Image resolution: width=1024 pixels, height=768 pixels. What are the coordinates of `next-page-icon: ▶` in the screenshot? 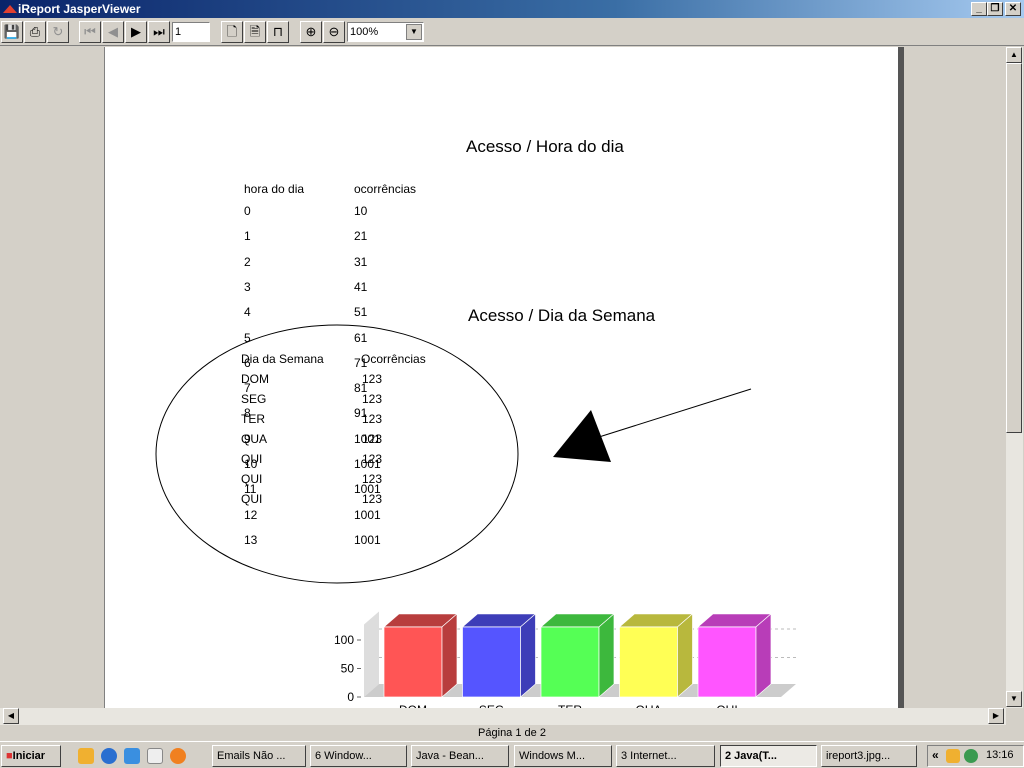 It's located at (136, 32).